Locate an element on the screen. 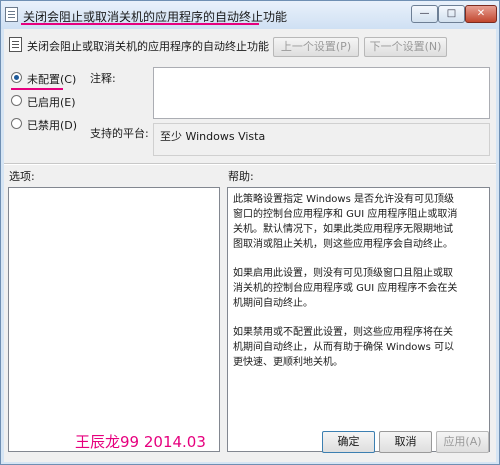 This screenshot has height=465, width=500. radio-label-not-configured: 未配置(C) is located at coordinates (52, 79).